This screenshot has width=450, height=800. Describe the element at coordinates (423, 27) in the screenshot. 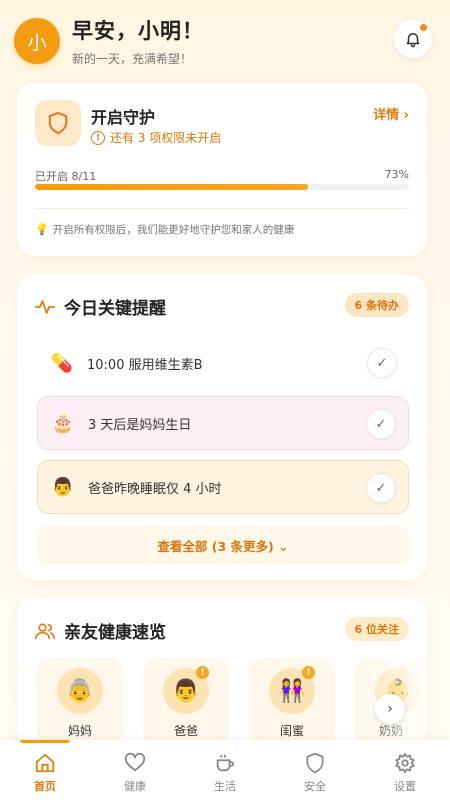

I see `notification-dot` at that location.